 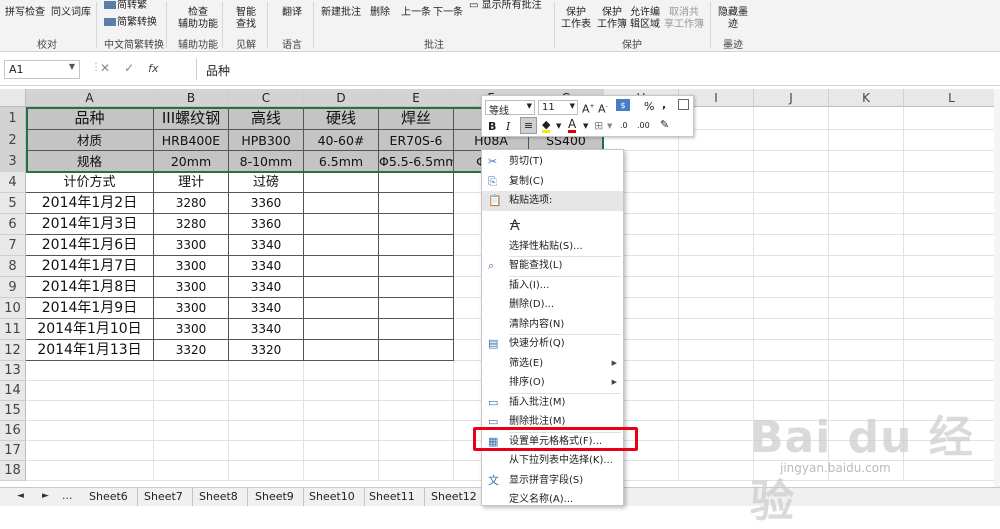 What do you see at coordinates (952, 182) in the screenshot?
I see `cell-l4` at bounding box center [952, 182].